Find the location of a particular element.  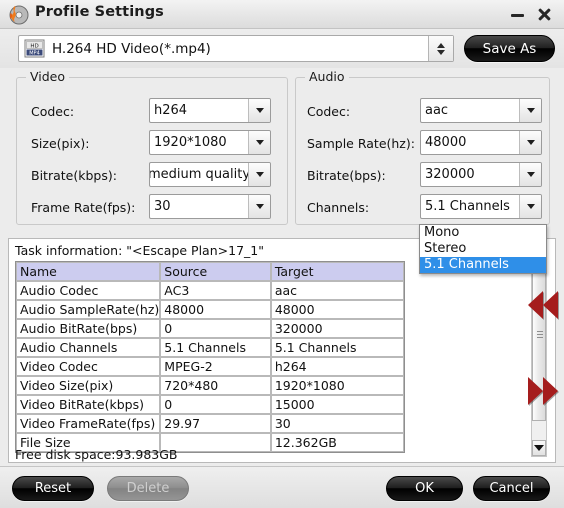

column-header-name: Name is located at coordinates (88, 271).